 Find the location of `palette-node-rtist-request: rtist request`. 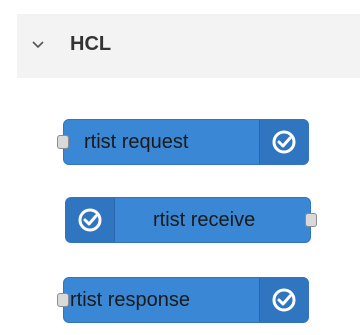

palette-node-rtist-request: rtist request is located at coordinates (183, 142).